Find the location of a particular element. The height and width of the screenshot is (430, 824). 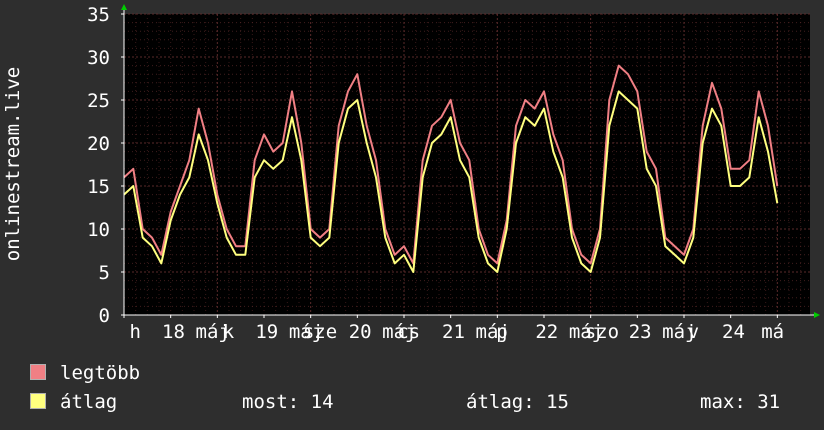

stat-atlag: átlag: 15 is located at coordinates (517, 402).